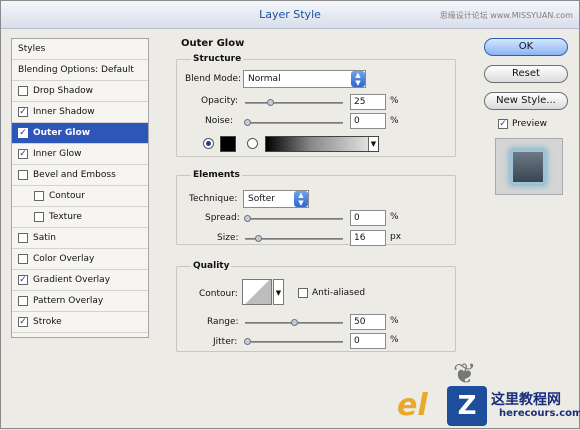 The width and height of the screenshot is (580, 430). What do you see at coordinates (488, 408) in the screenshot?
I see `site-logo: el Z 这里教程网 herecours.com` at bounding box center [488, 408].